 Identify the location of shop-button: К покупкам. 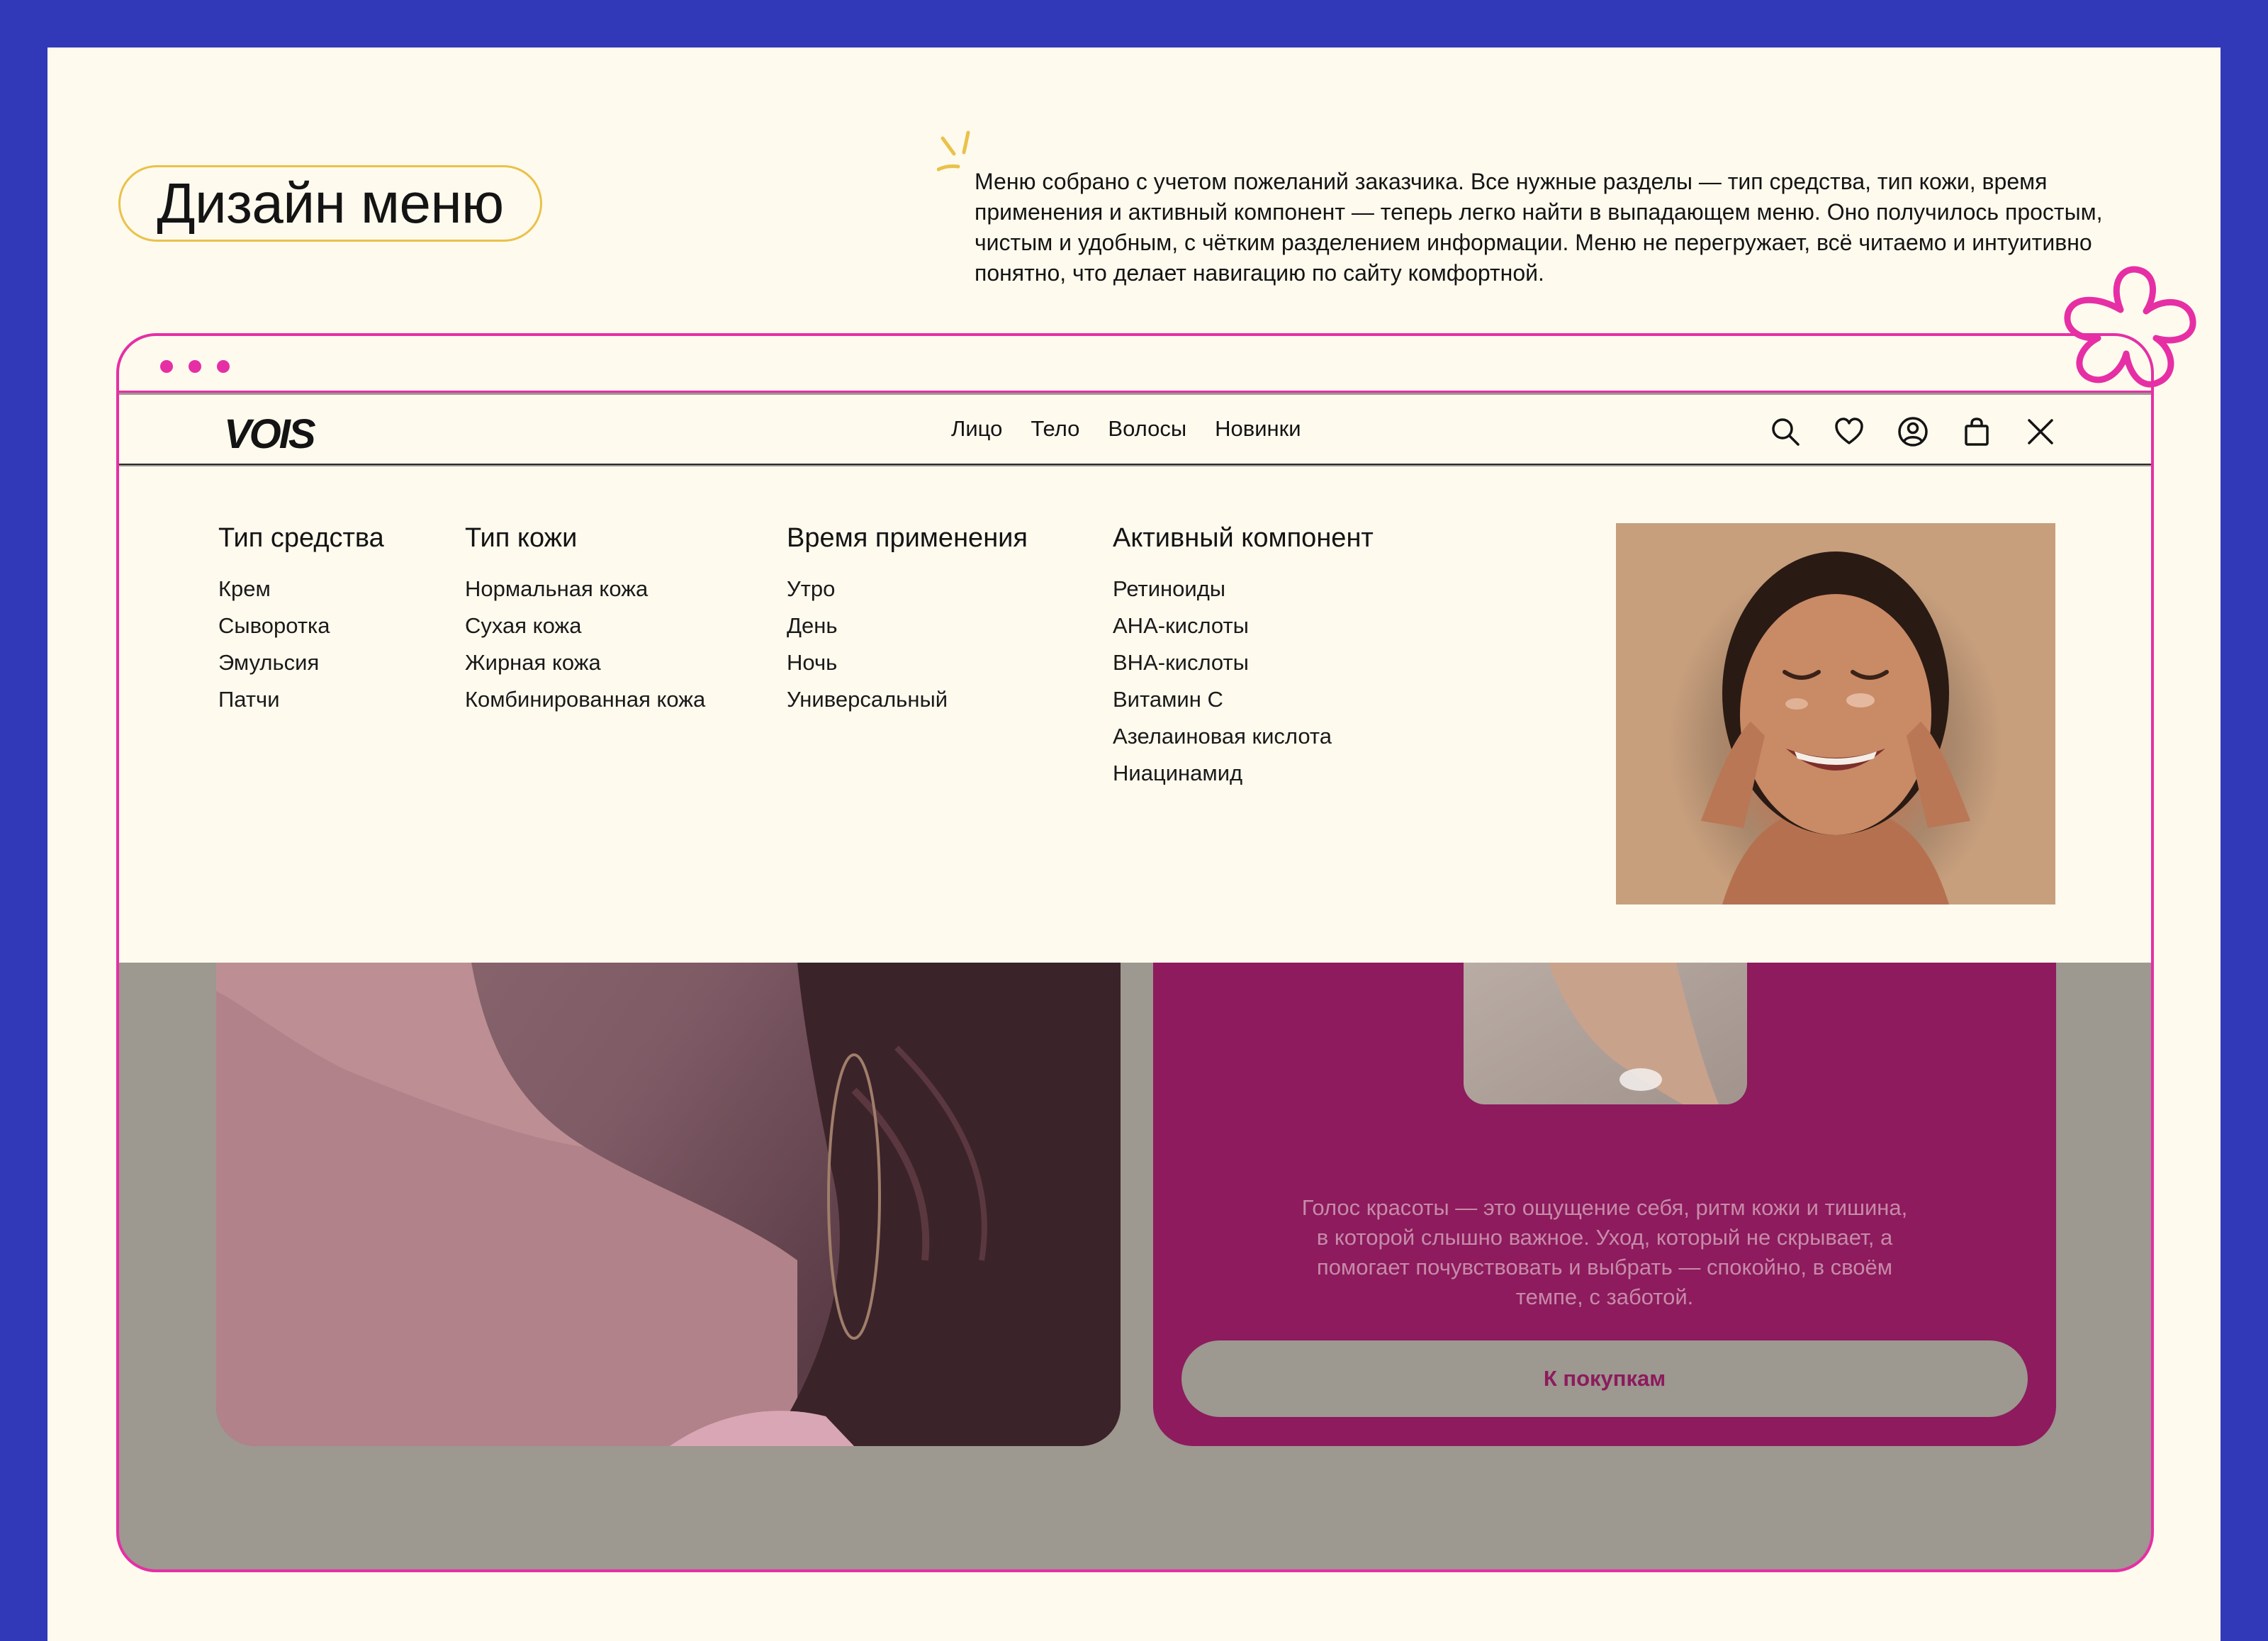
(1604, 1378).